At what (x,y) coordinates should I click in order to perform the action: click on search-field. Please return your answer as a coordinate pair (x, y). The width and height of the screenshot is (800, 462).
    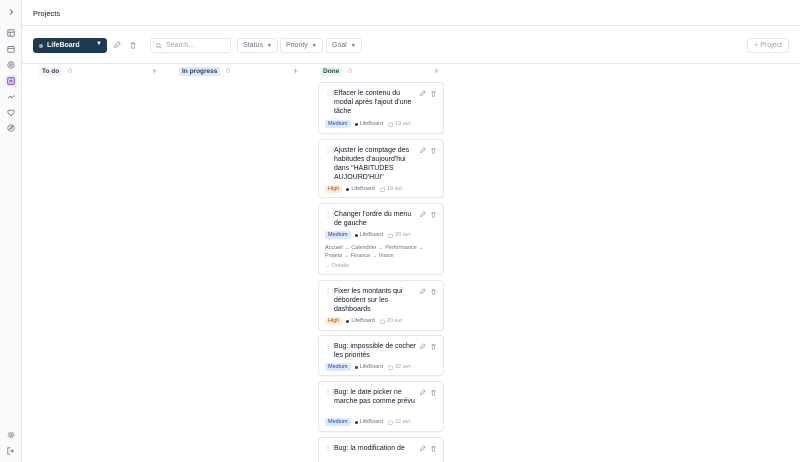
    Looking at the image, I should click on (190, 45).